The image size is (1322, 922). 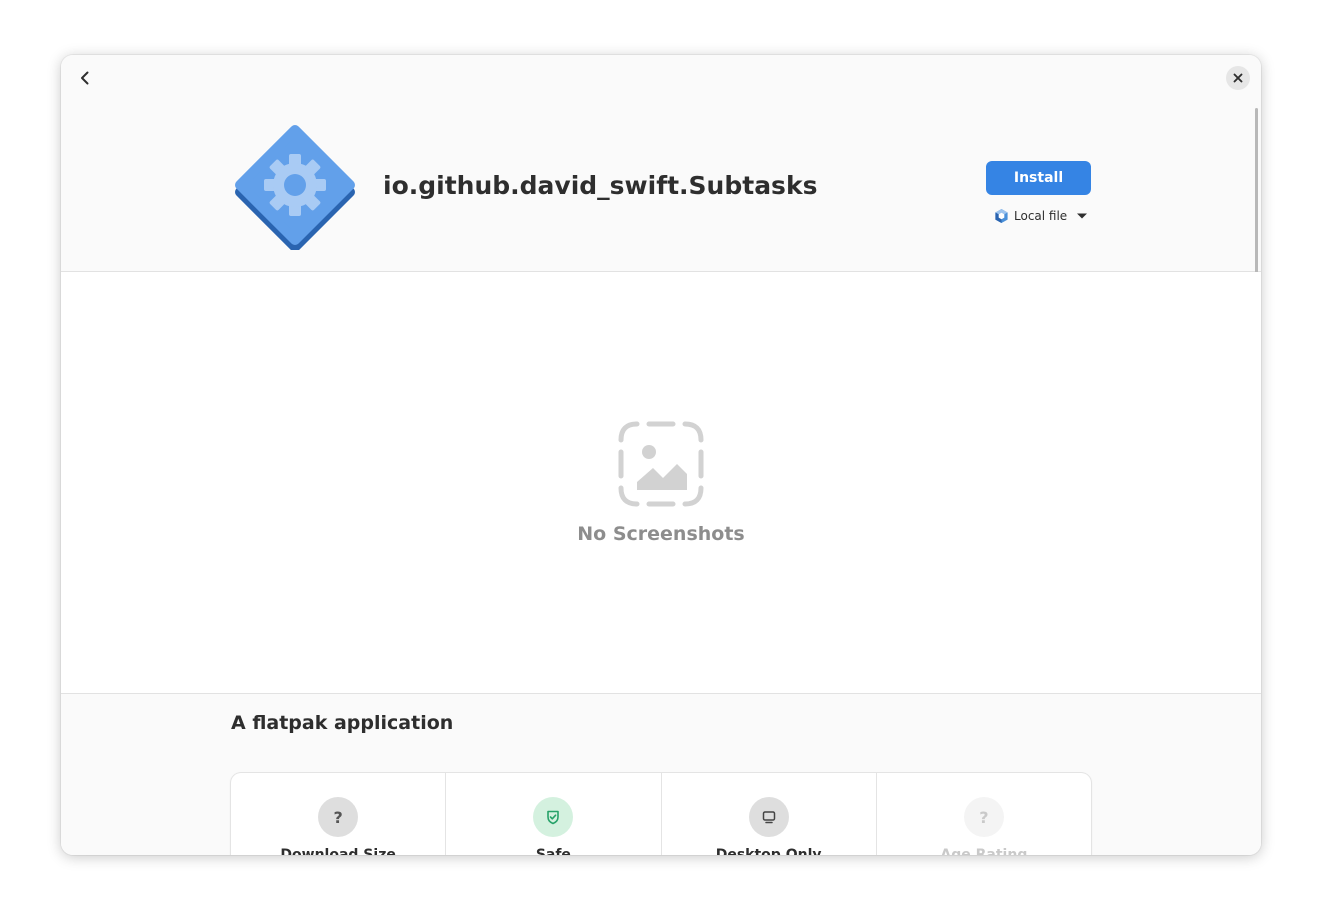 I want to click on go-back-icon, so click(x=85, y=78).